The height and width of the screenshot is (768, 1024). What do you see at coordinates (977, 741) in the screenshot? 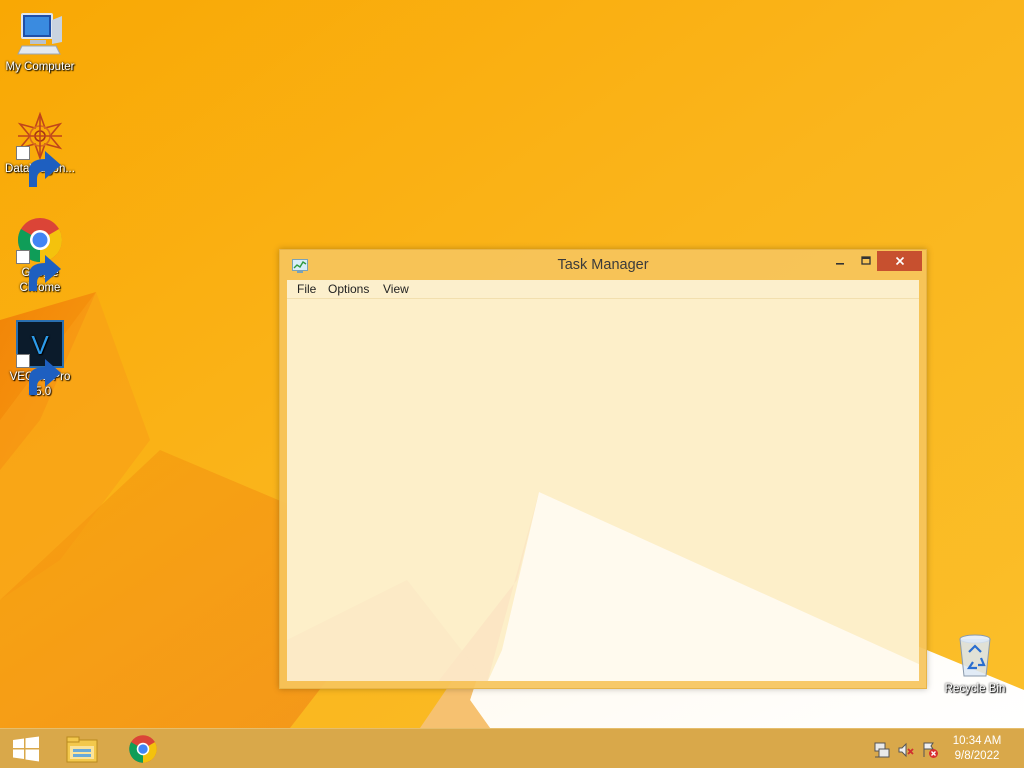
I see `clock-time: 10:34 AM` at bounding box center [977, 741].